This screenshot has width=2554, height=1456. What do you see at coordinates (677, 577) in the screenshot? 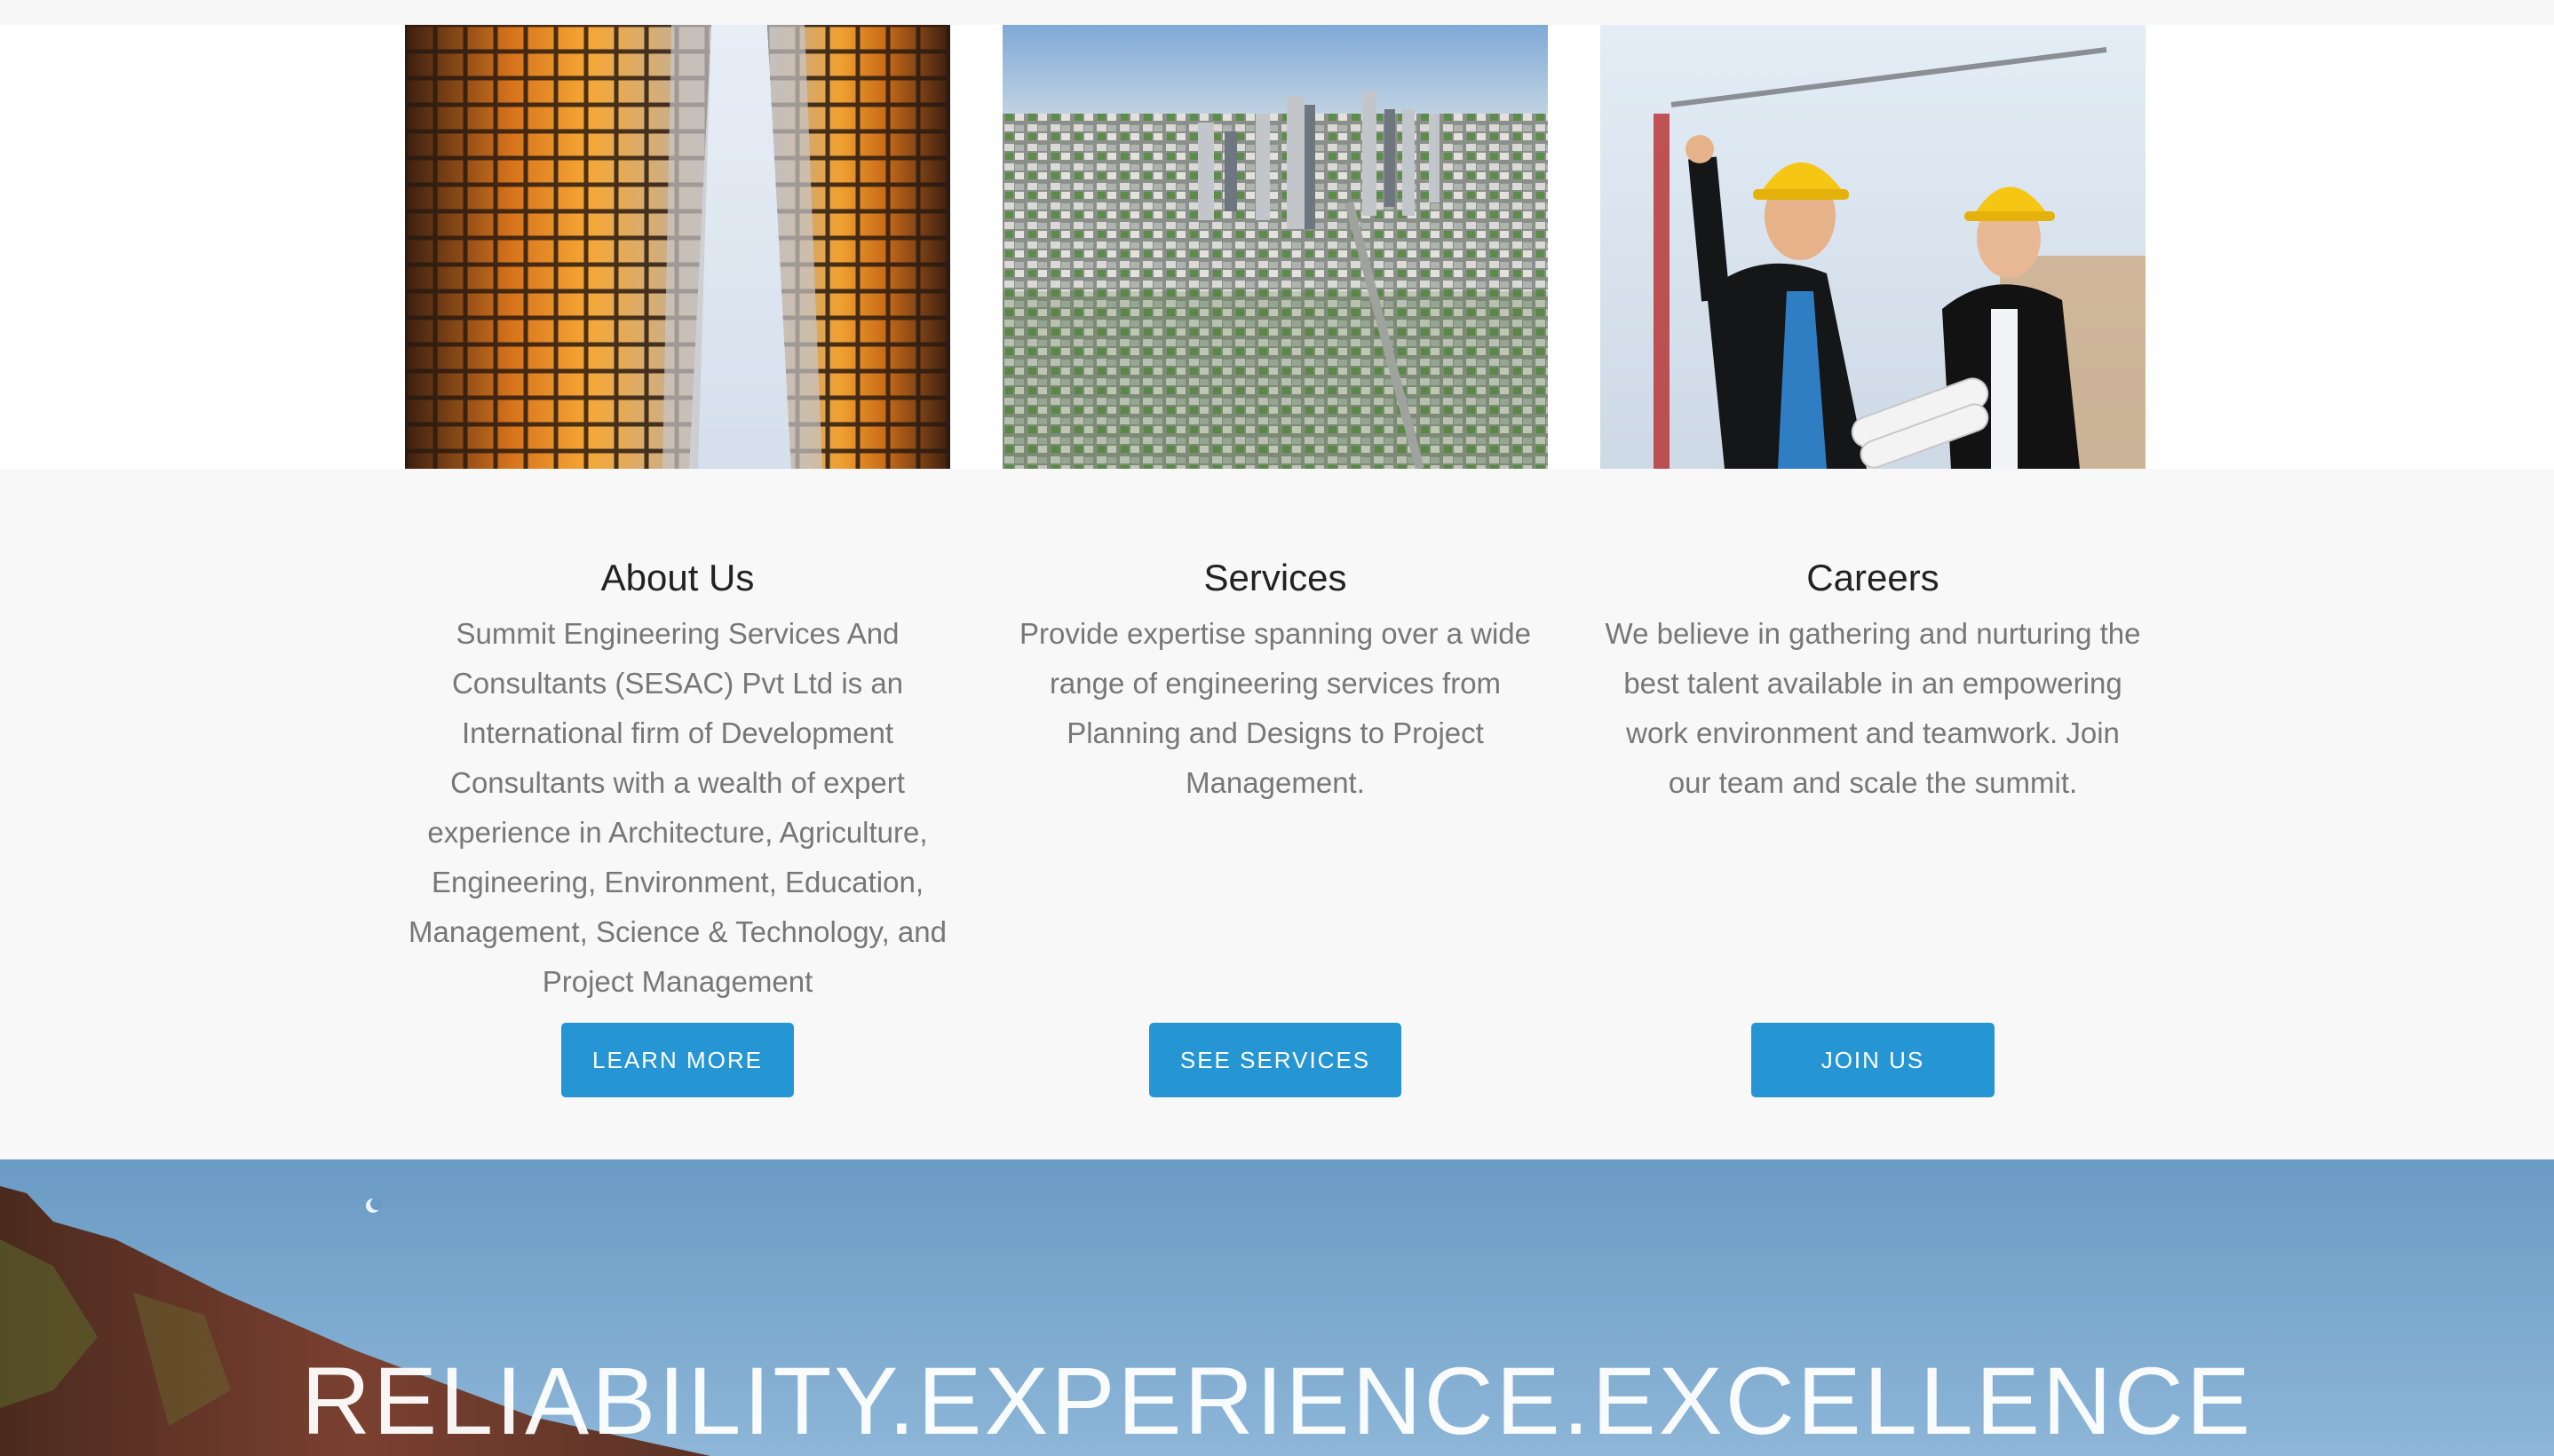
I see `about-heading: About Us` at bounding box center [677, 577].